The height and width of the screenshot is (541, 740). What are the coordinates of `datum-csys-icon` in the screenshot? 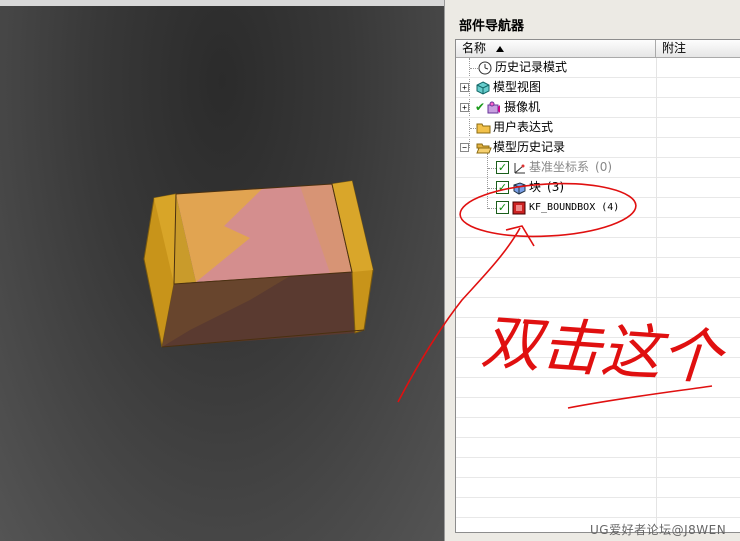 It's located at (519, 168).